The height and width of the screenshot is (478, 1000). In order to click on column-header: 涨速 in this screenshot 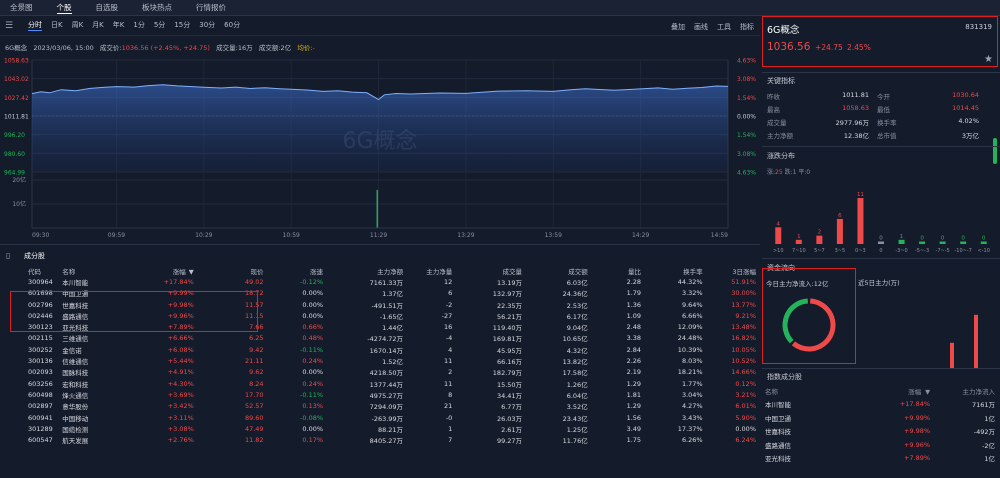, I will do `click(298, 270)`.